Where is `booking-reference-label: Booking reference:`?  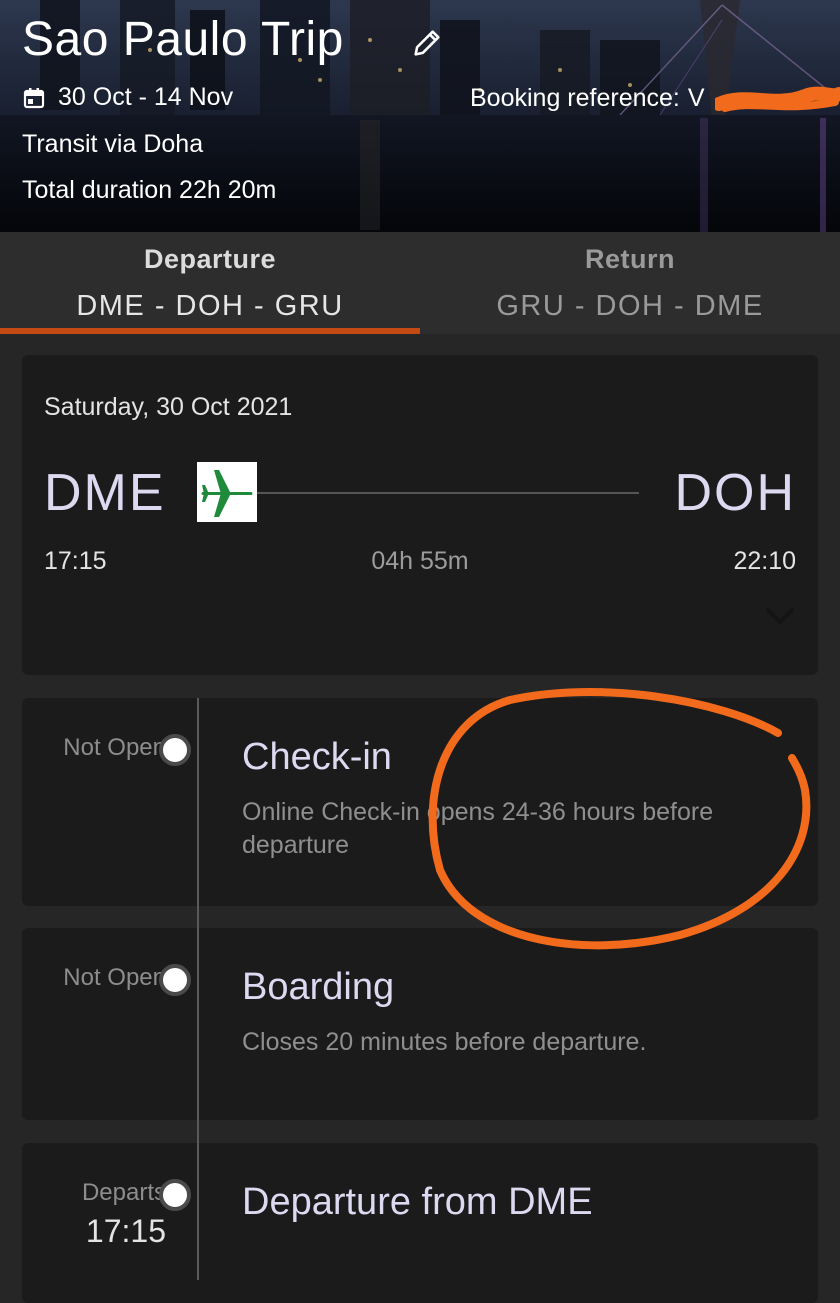
booking-reference-label: Booking reference: is located at coordinates (575, 98).